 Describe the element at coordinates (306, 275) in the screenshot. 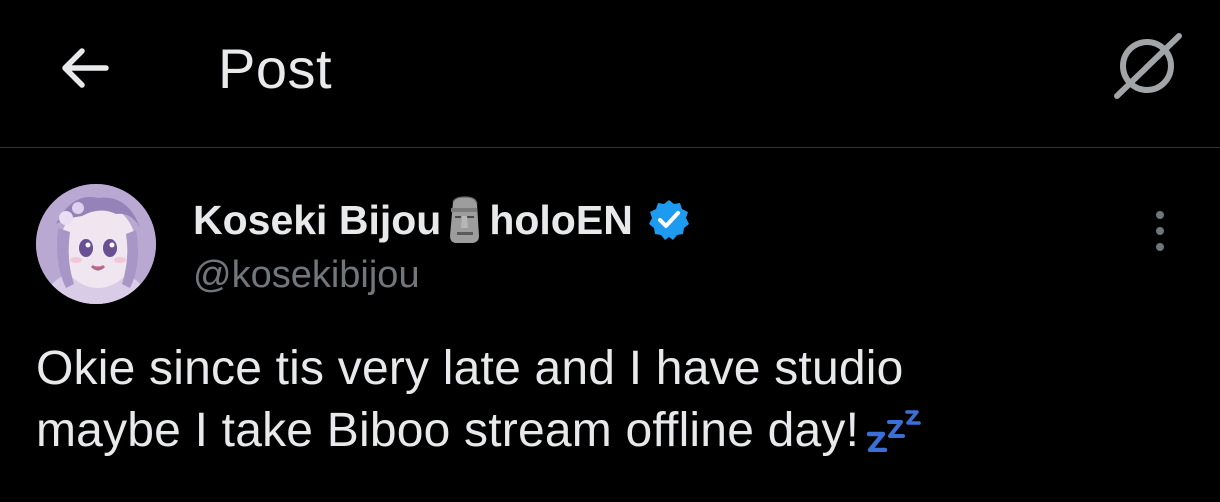

I see `author-handle: @kosekibijou` at that location.